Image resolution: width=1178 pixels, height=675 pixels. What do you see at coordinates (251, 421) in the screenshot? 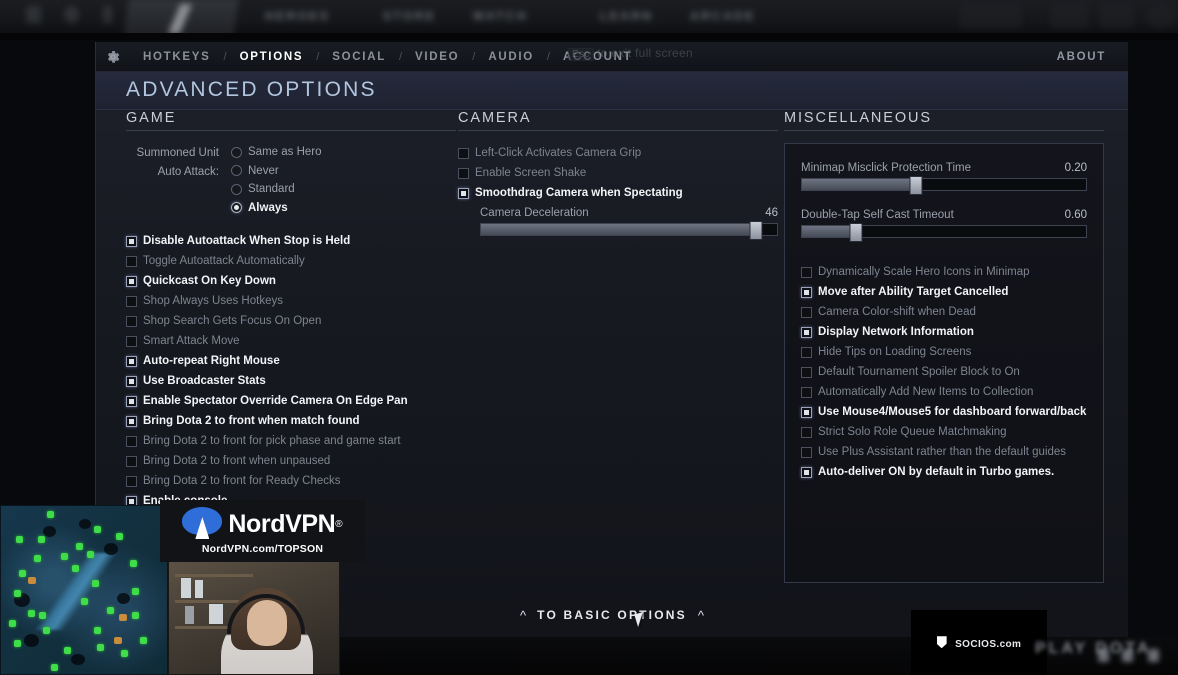
I see `checkbox-label: Bring Dota 2 to front when match found` at bounding box center [251, 421].